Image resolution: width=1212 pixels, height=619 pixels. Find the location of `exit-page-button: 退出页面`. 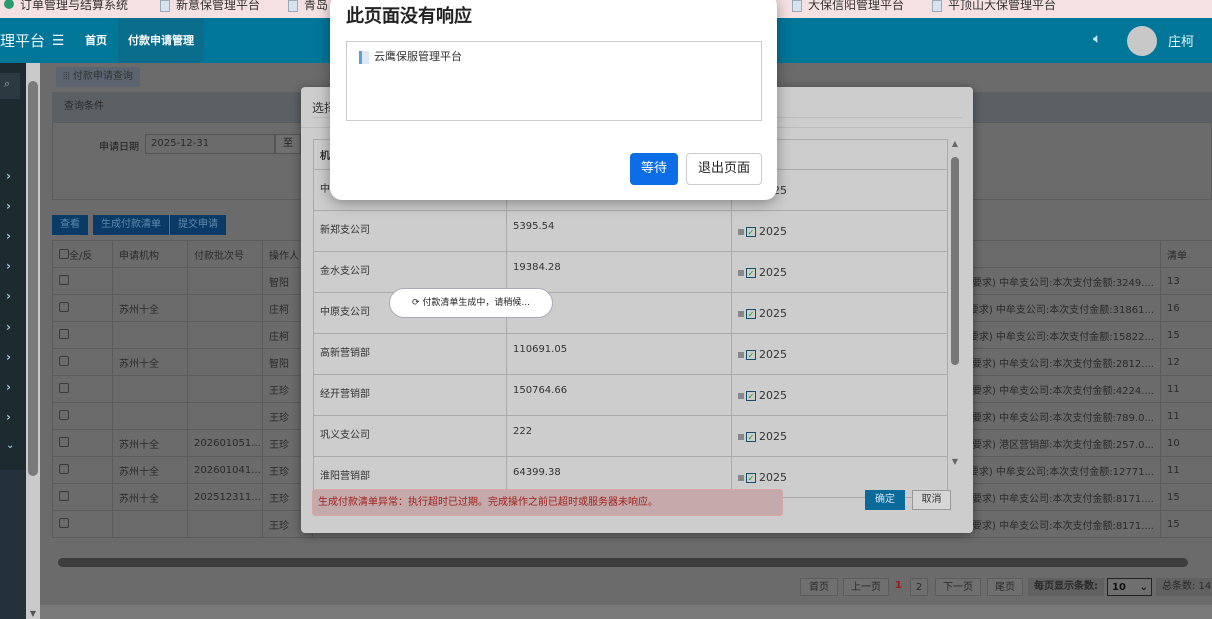

exit-page-button: 退出页面 is located at coordinates (724, 169).